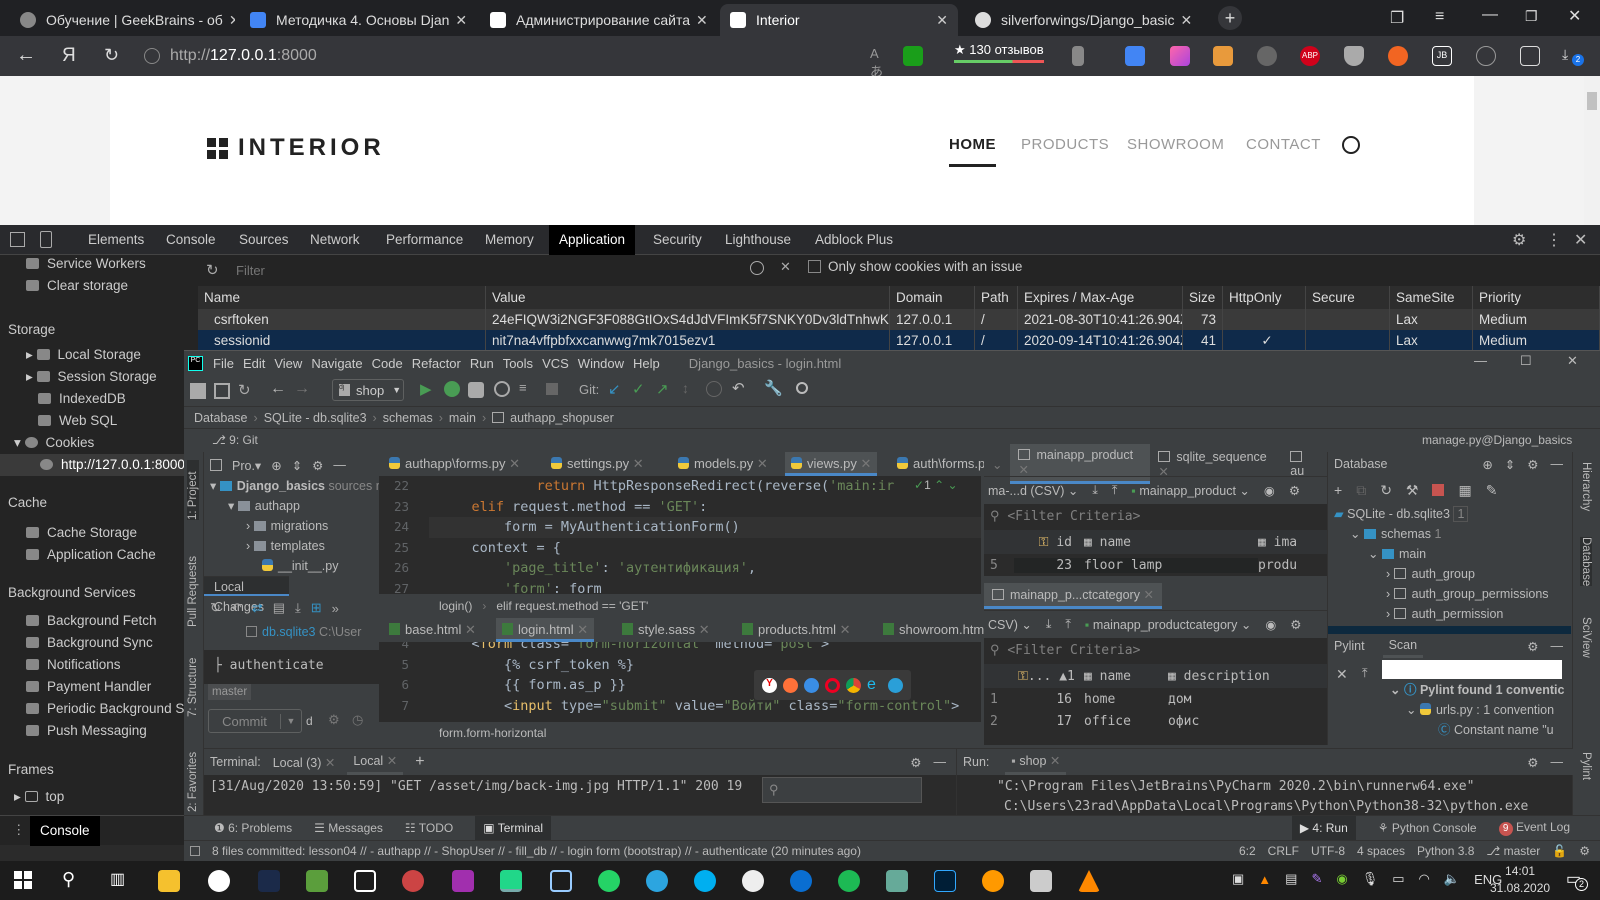 The height and width of the screenshot is (900, 1600). What do you see at coordinates (348, 828) in the screenshot?
I see `tool-tab-messages: ☰ Messages` at bounding box center [348, 828].